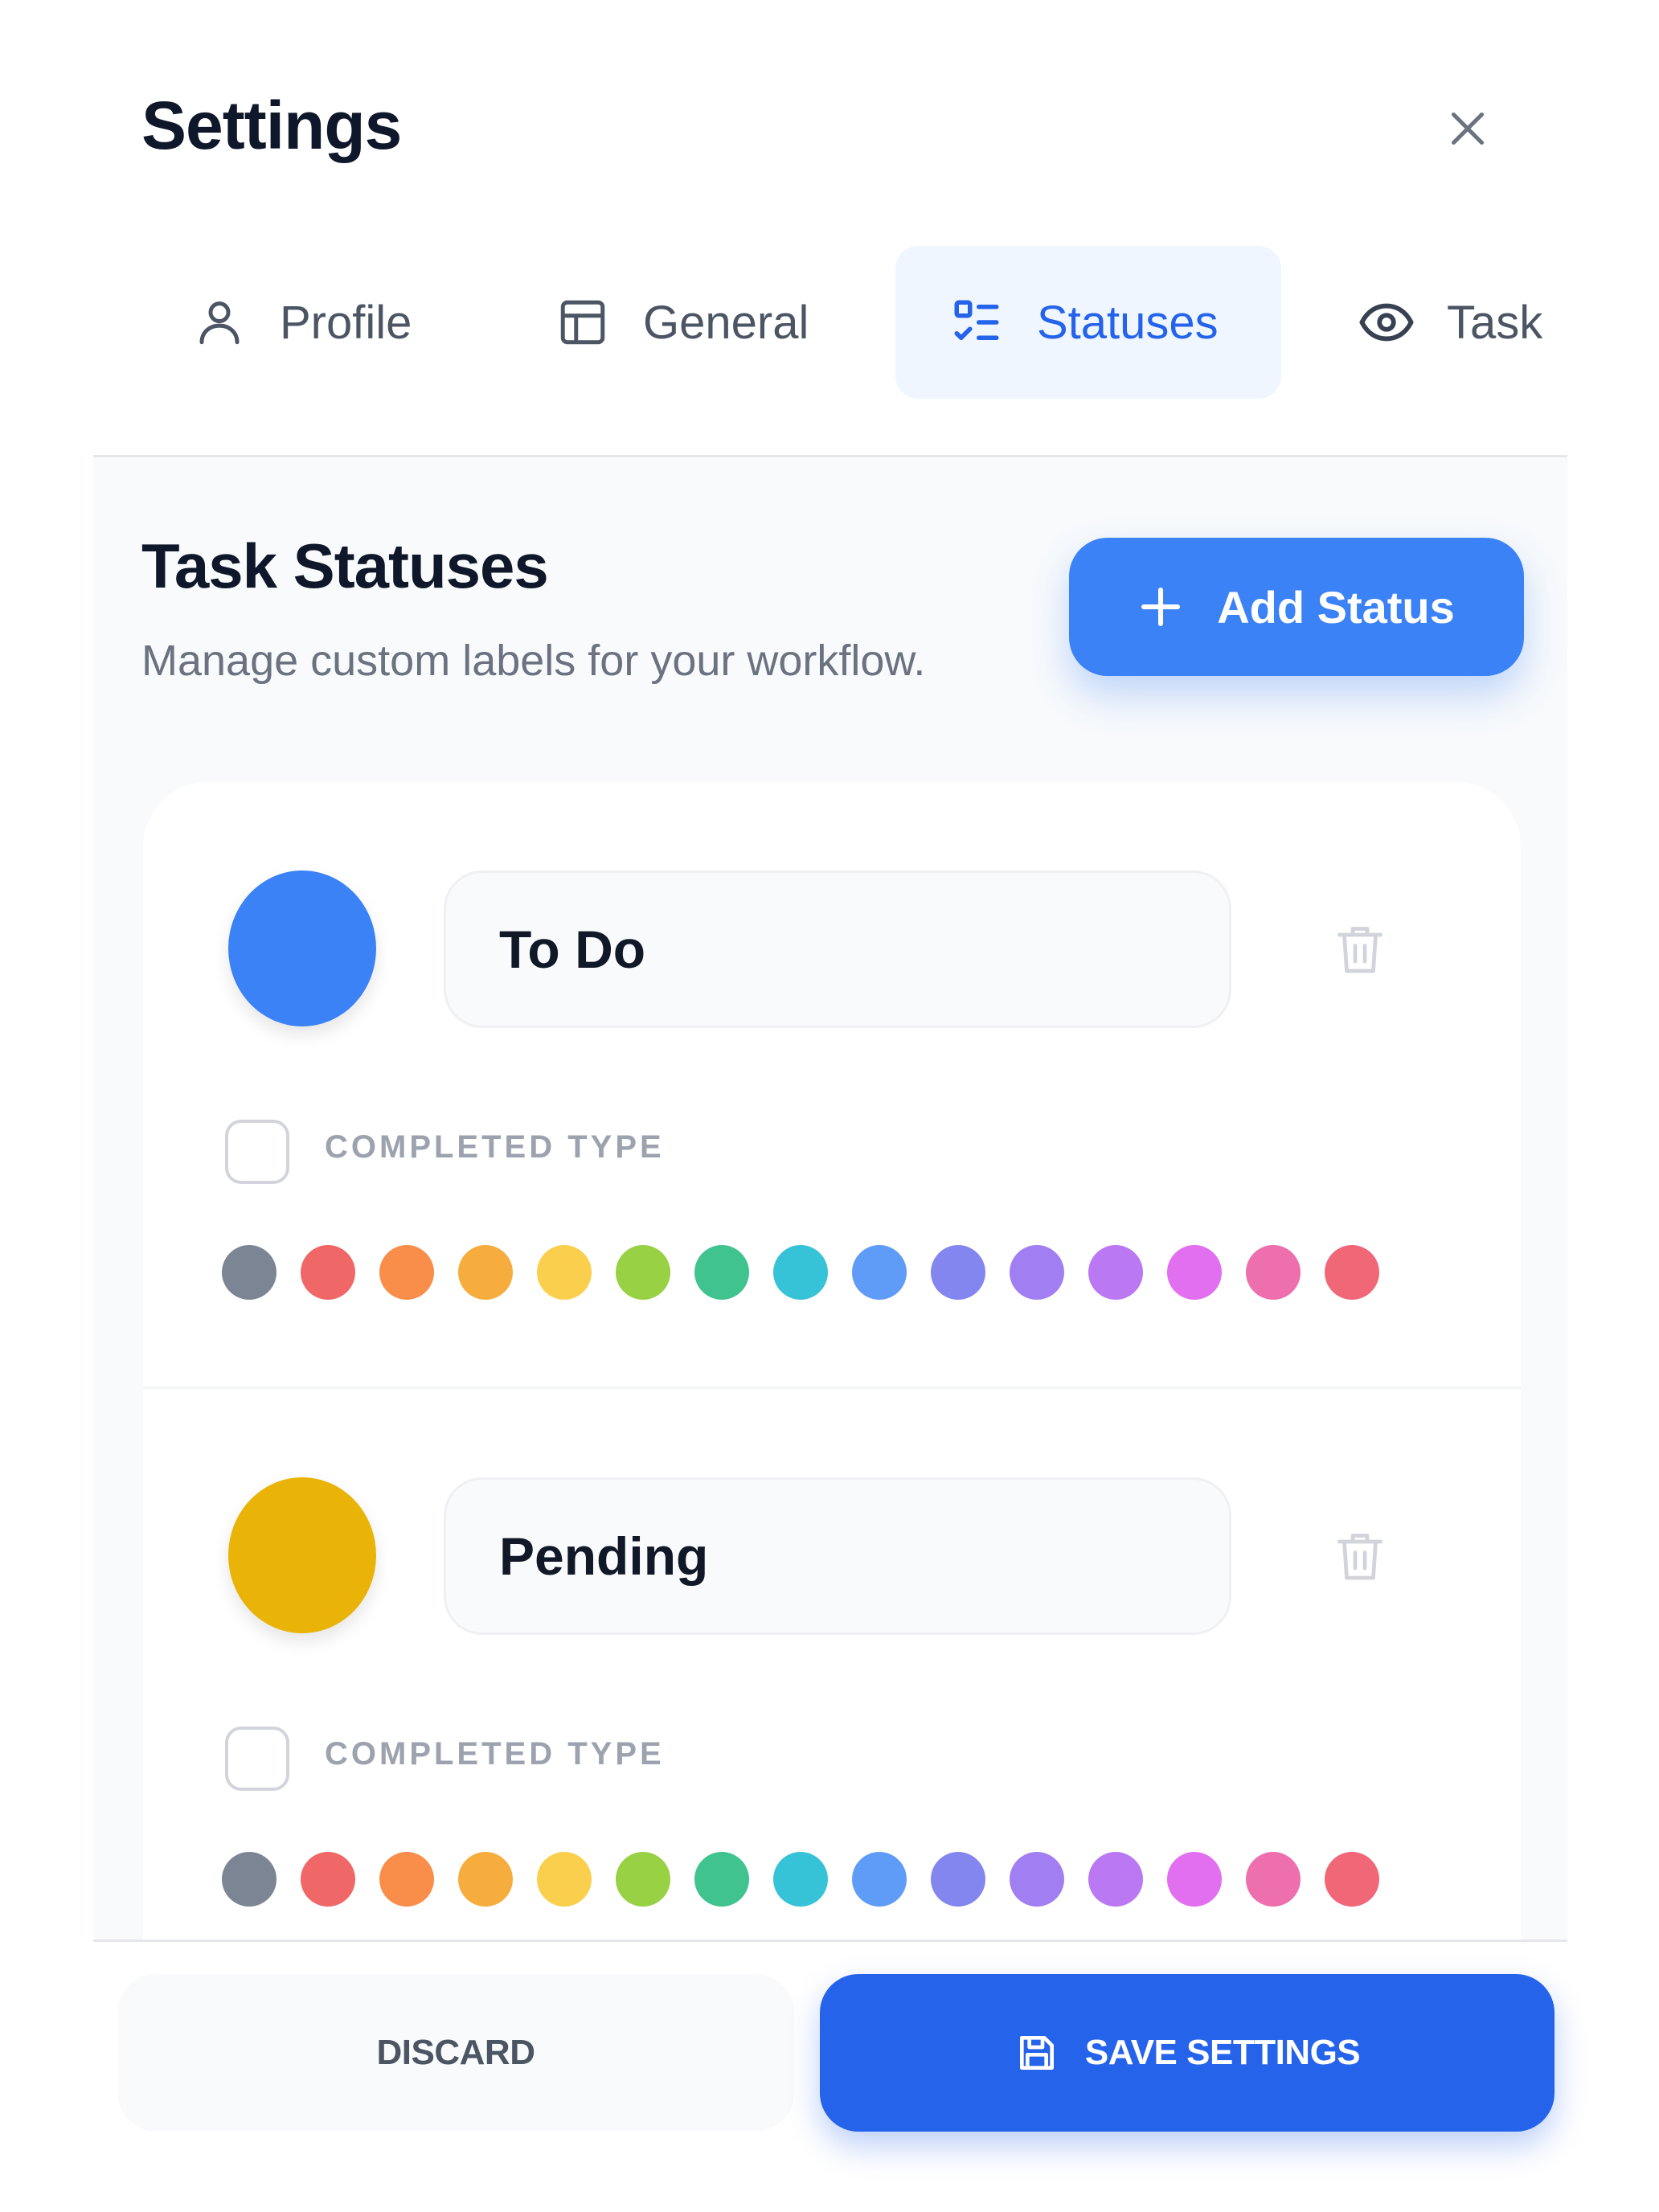 The image size is (1659, 2212). Describe the element at coordinates (1222, 2052) in the screenshot. I see `save-settings-label: SAVE SETTINGS` at that location.